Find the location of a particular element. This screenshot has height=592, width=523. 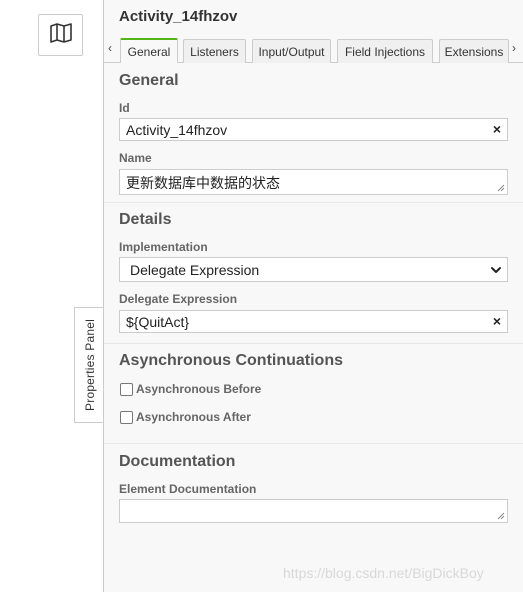

map-toggle-button is located at coordinates (60, 35).